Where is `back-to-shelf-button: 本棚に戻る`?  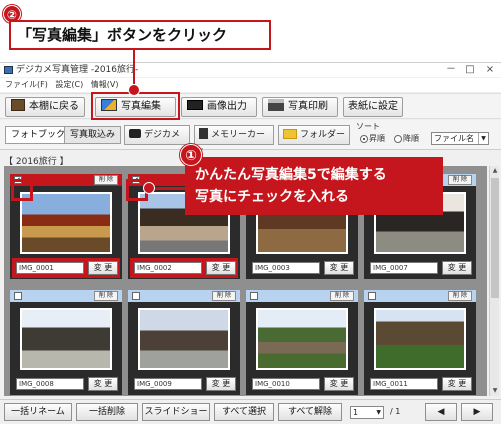
back-to-shelf-button: 本棚に戻る is located at coordinates (45, 107).